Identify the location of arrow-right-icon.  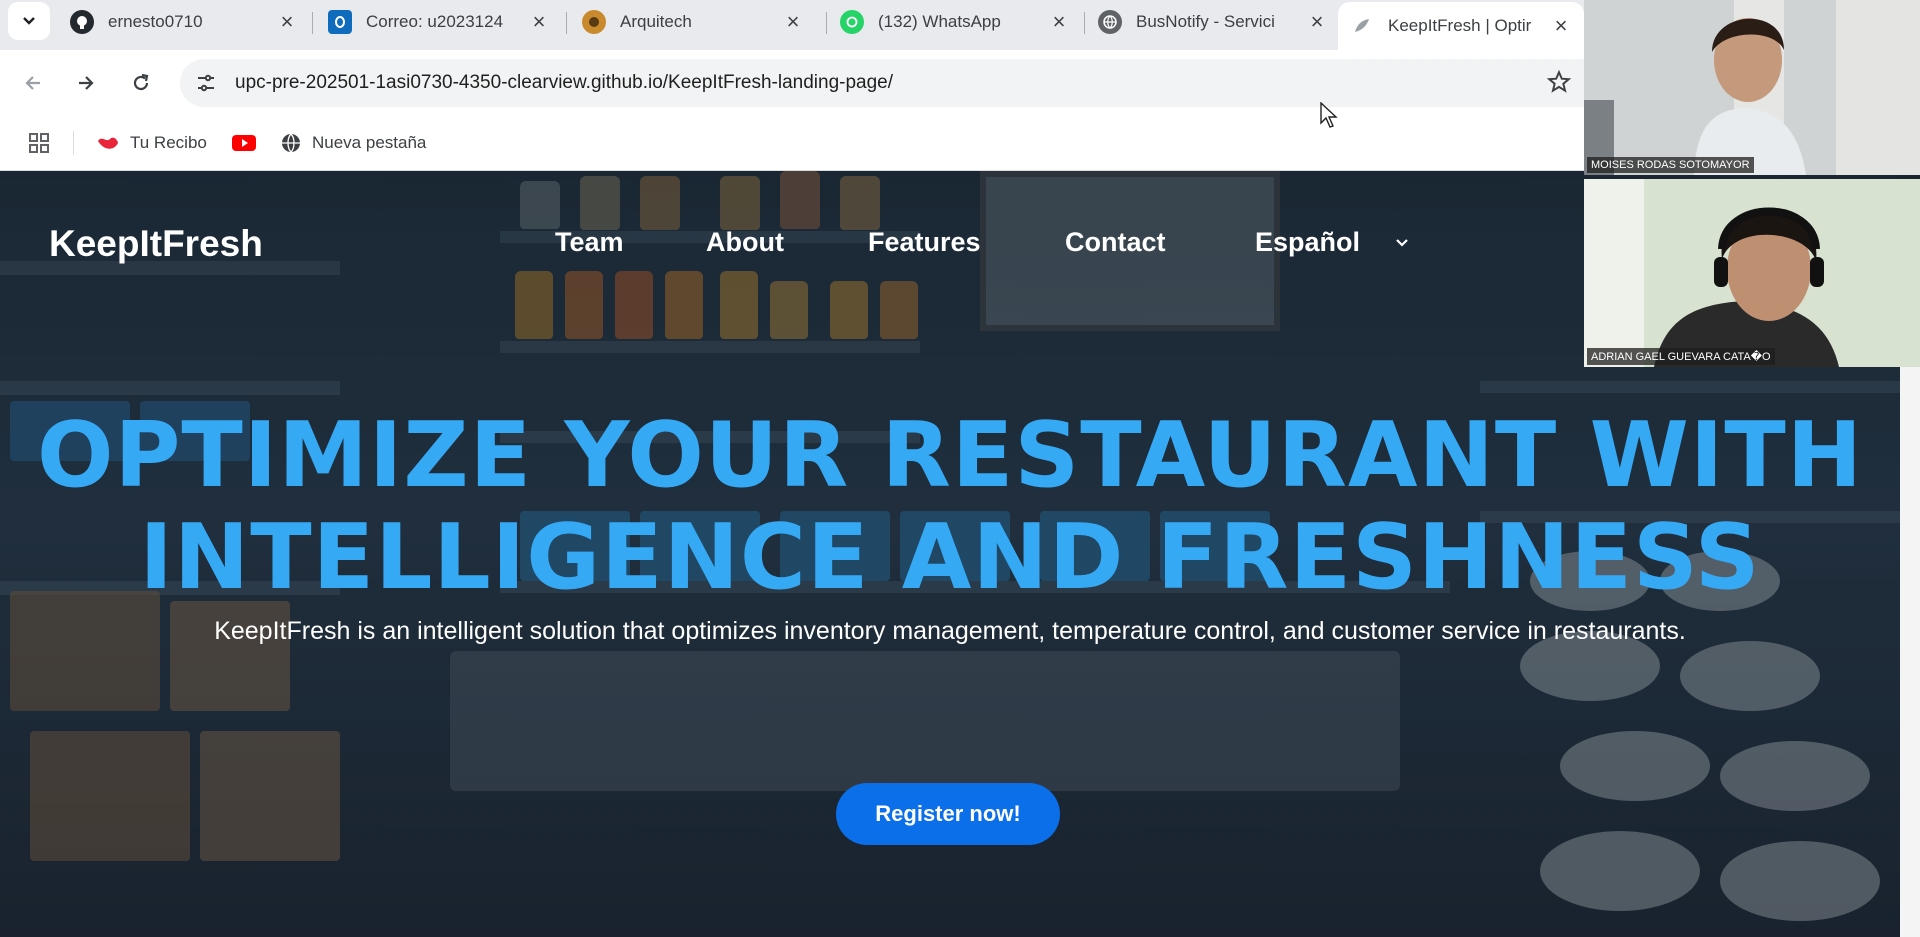
(86, 83).